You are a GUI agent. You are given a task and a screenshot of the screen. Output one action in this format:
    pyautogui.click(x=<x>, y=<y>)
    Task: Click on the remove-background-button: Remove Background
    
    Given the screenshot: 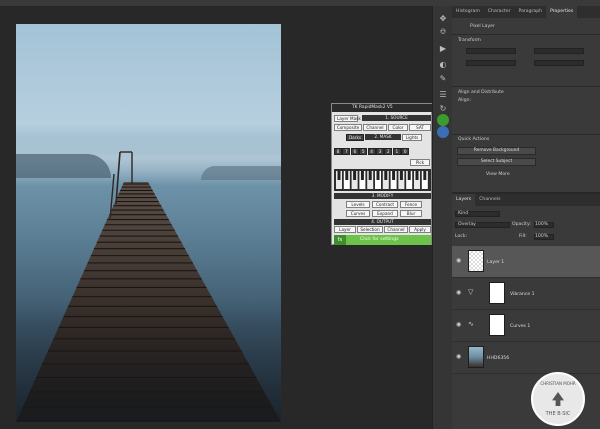 What is the action you would take?
    pyautogui.click(x=496, y=151)
    